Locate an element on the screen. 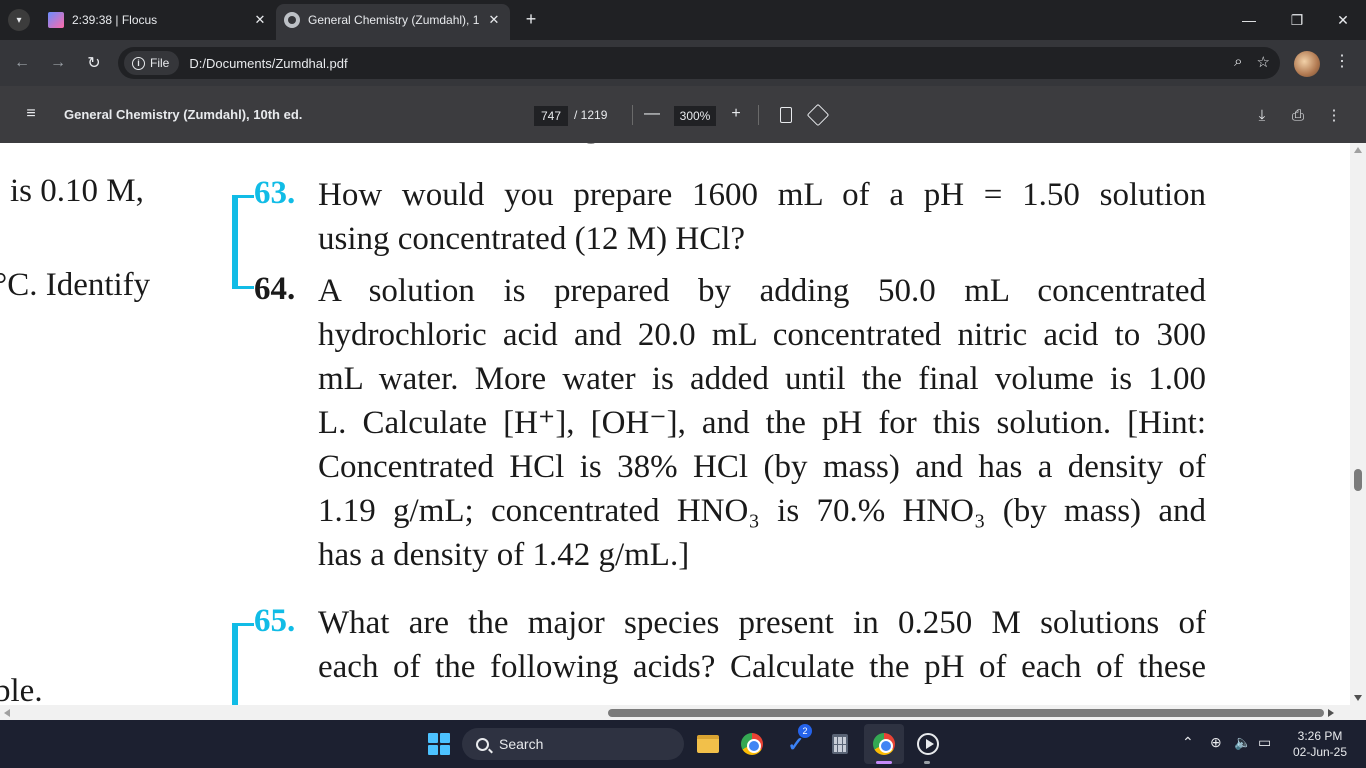 The height and width of the screenshot is (768, 1366). minimize-button: — is located at coordinates (1249, 20).